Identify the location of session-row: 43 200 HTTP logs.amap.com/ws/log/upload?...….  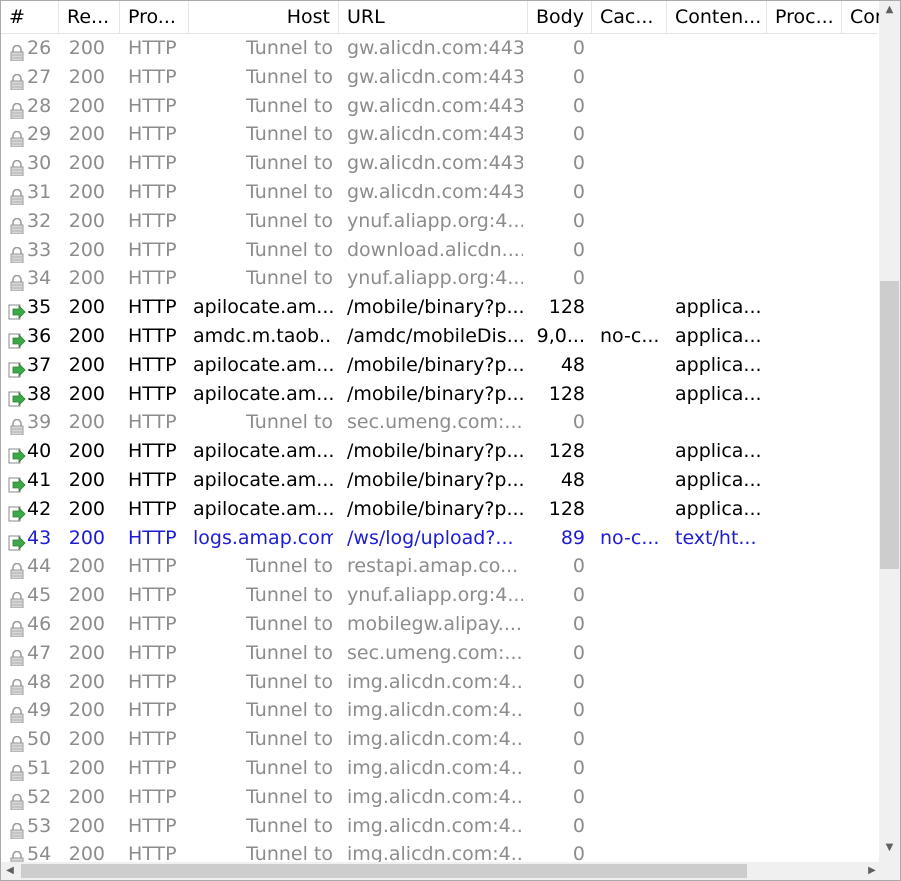
(439, 538).